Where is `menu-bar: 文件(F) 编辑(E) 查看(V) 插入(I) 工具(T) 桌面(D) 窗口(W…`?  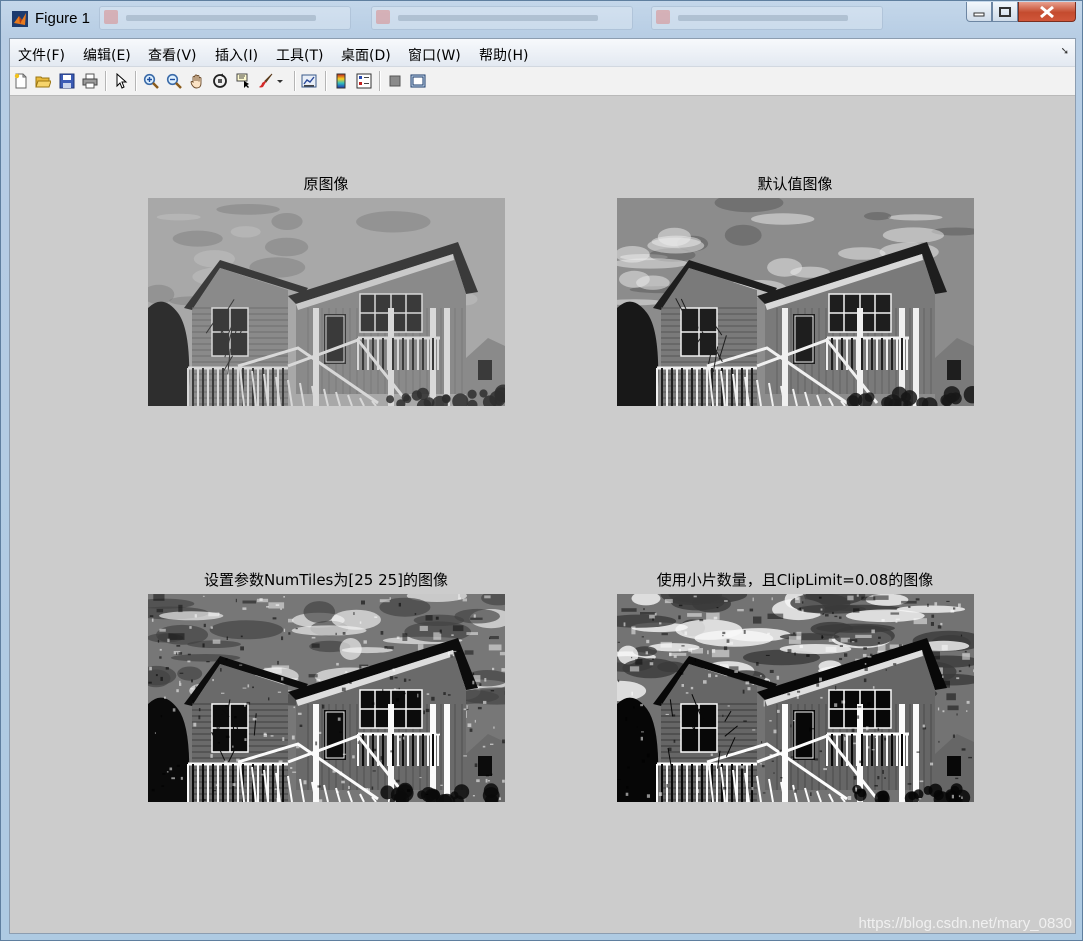 menu-bar: 文件(F) 编辑(E) 查看(V) 插入(I) 工具(T) 桌面(D) 窗口(W… is located at coordinates (542, 53).